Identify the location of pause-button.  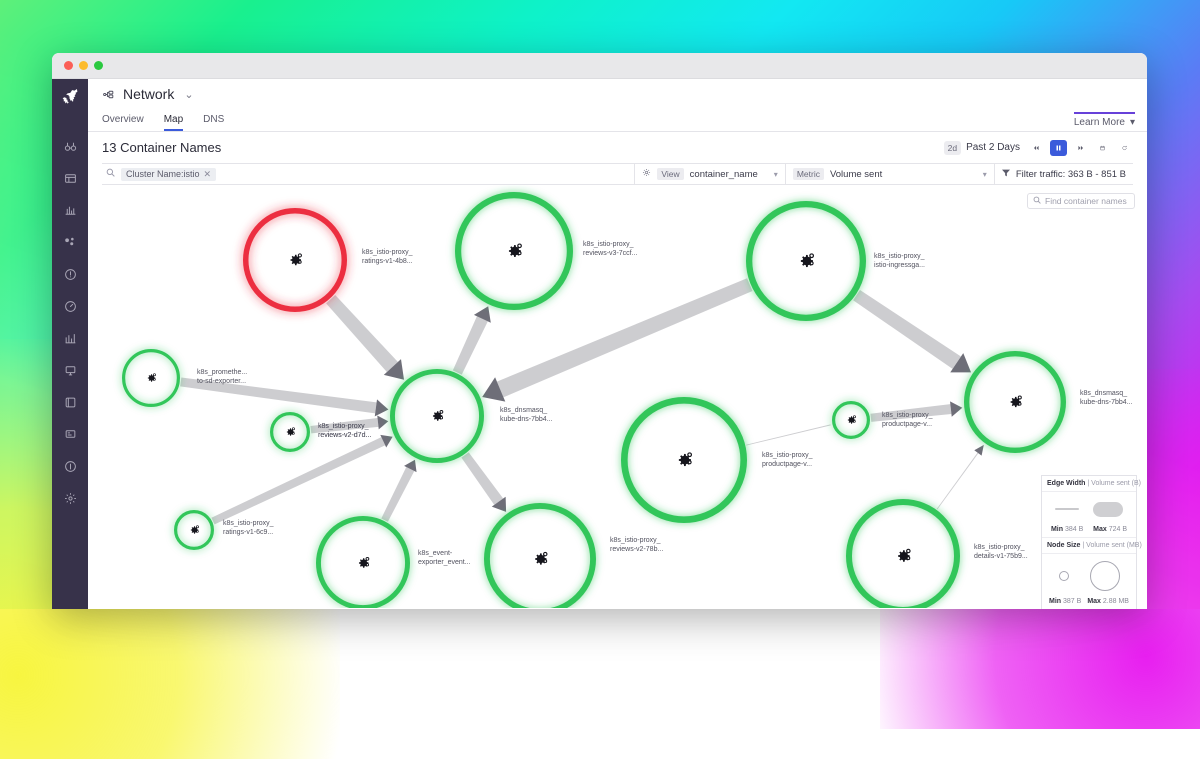
(1058, 148).